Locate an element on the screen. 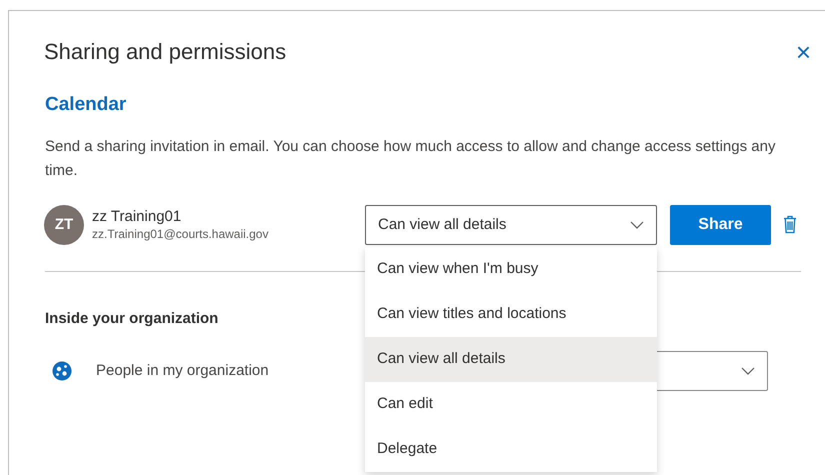 The height and width of the screenshot is (475, 825). organization-name: People in my organization is located at coordinates (182, 370).